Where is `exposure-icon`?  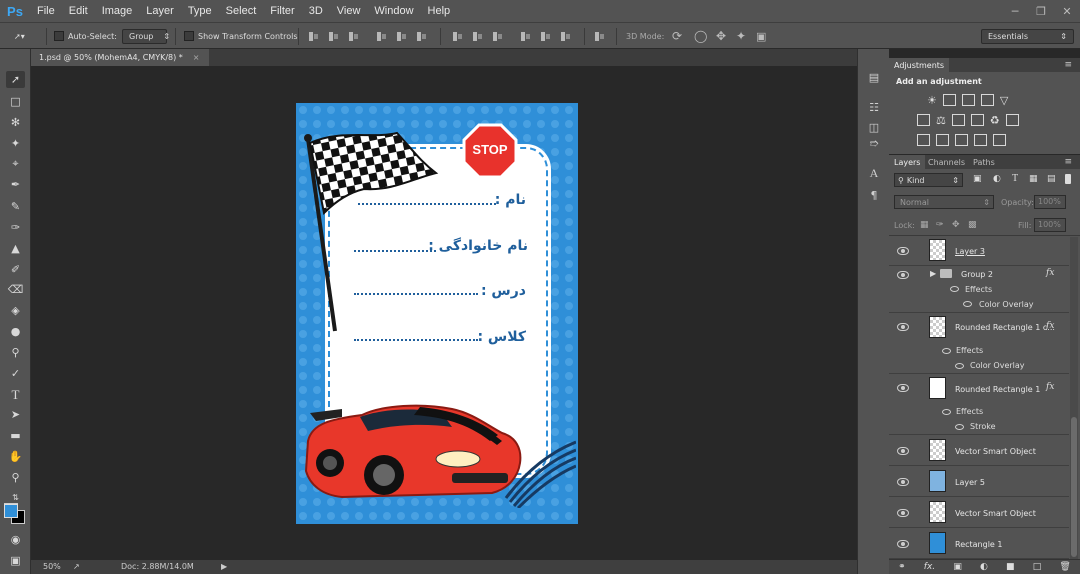 exposure-icon is located at coordinates (987, 100).